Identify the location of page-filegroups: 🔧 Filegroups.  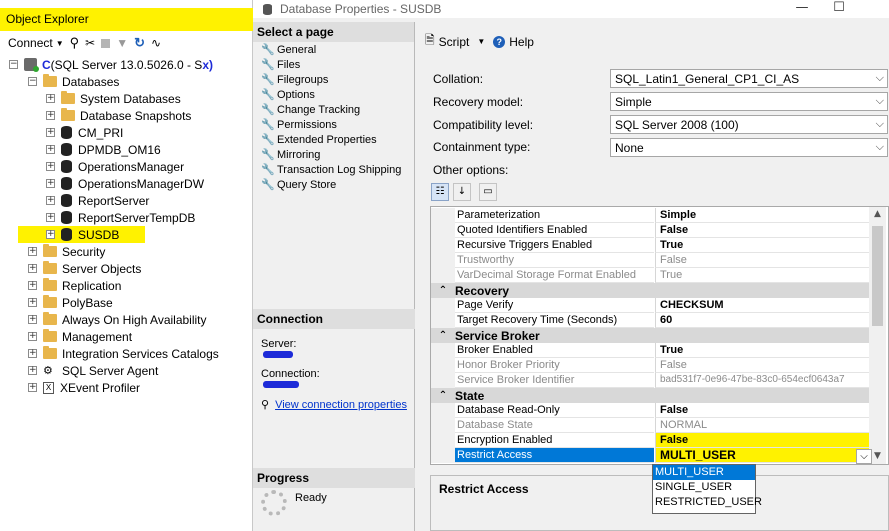
(333, 79).